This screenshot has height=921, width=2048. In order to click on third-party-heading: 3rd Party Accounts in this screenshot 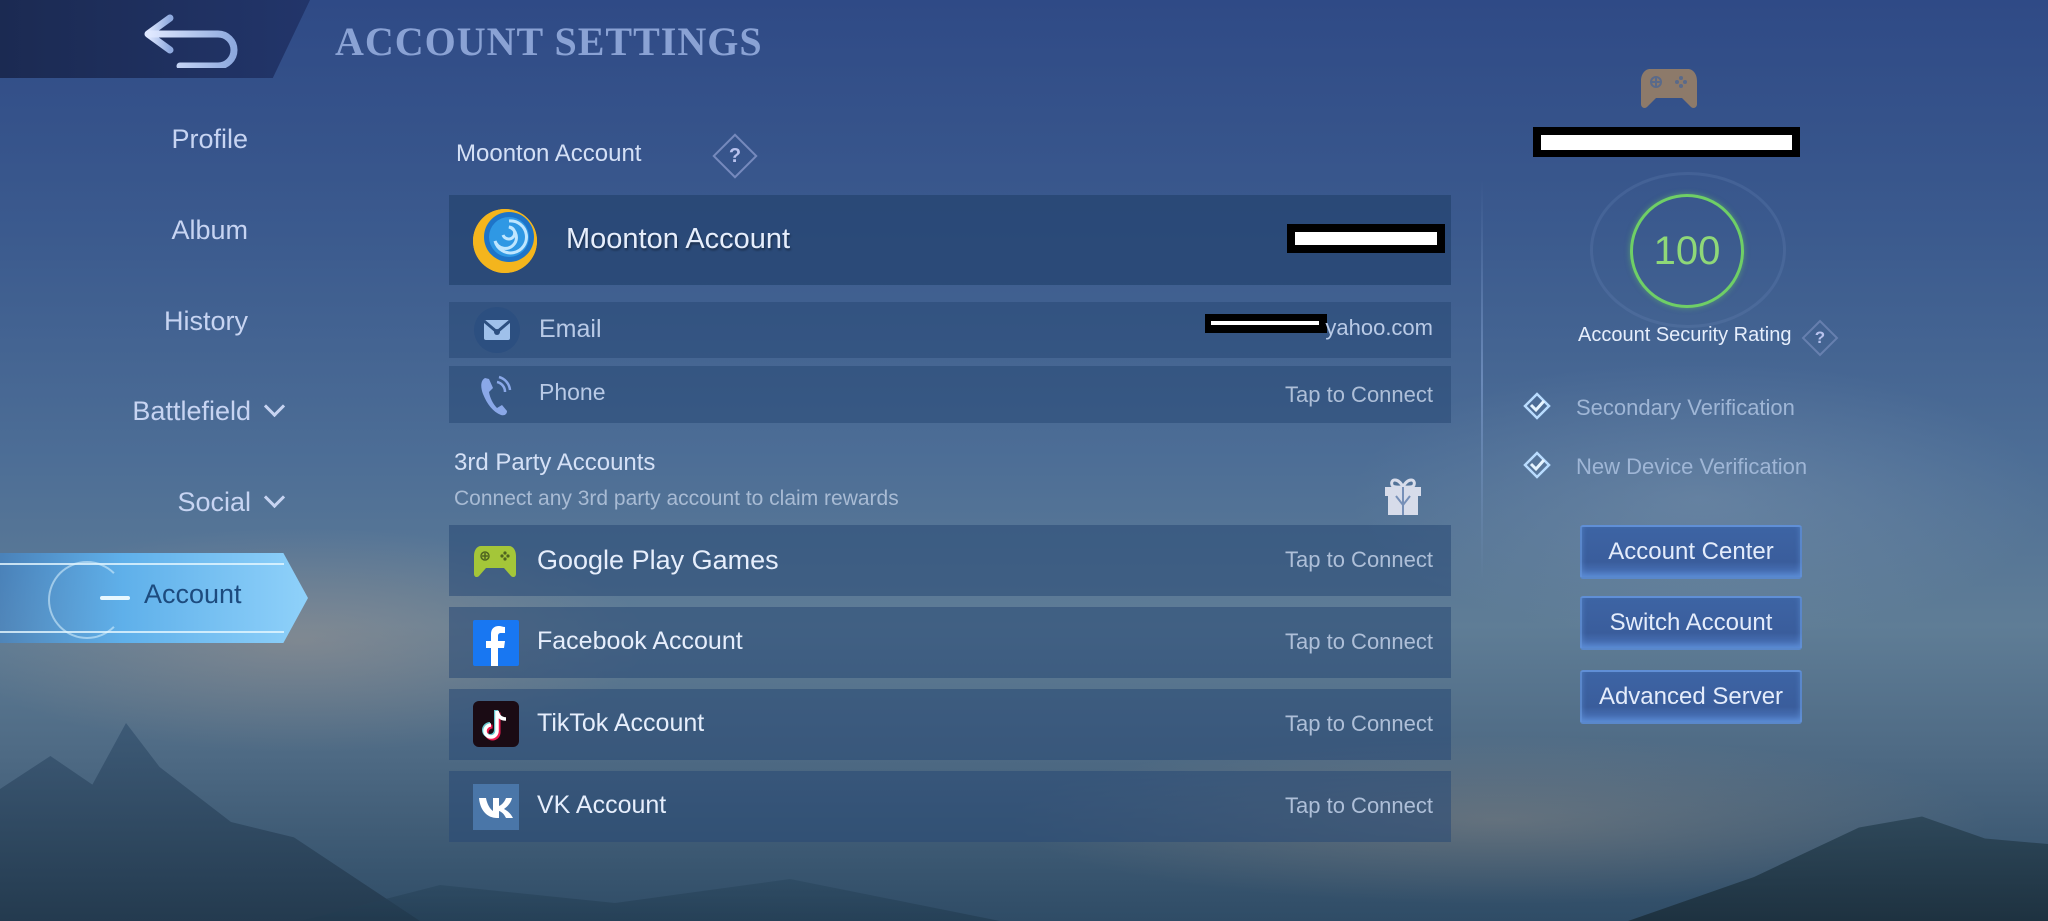, I will do `click(555, 462)`.